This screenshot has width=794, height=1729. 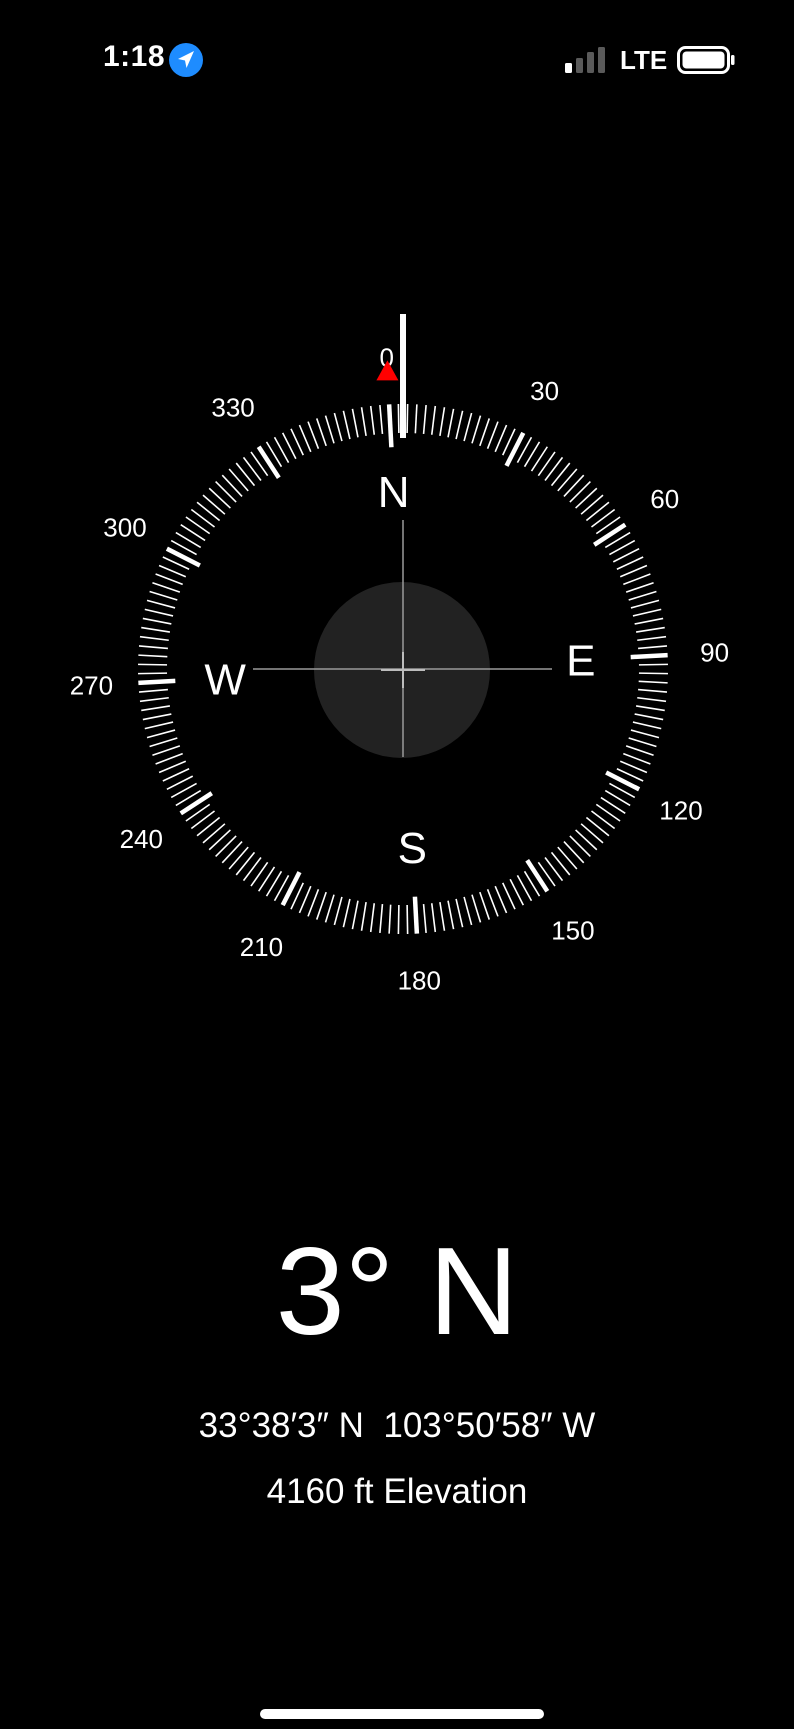 I want to click on heading-readout: 3° N, so click(x=397, y=1292).